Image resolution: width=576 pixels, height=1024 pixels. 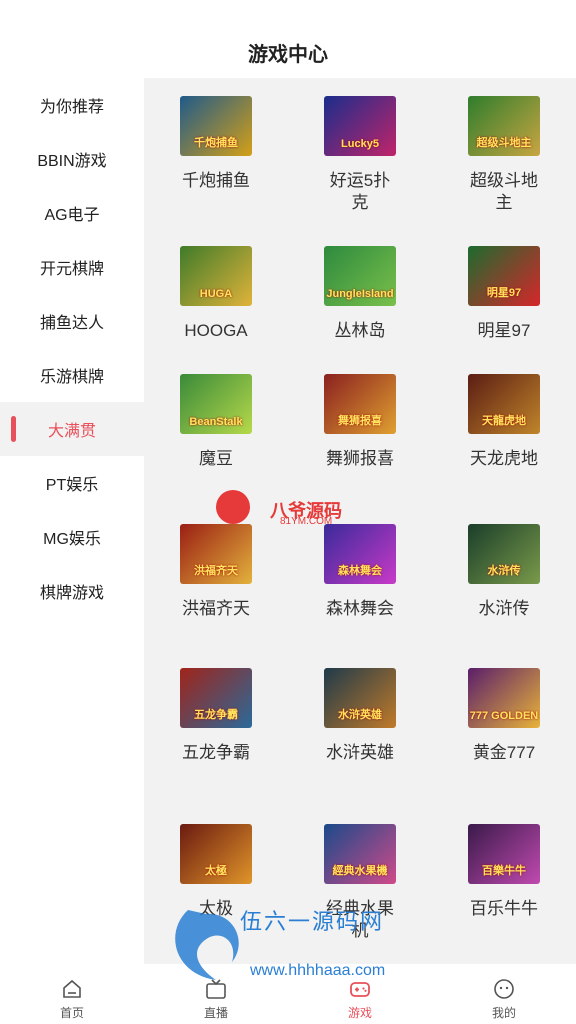 I want to click on sidebar-item-leyou: 乐游棋牌, so click(x=72, y=375).